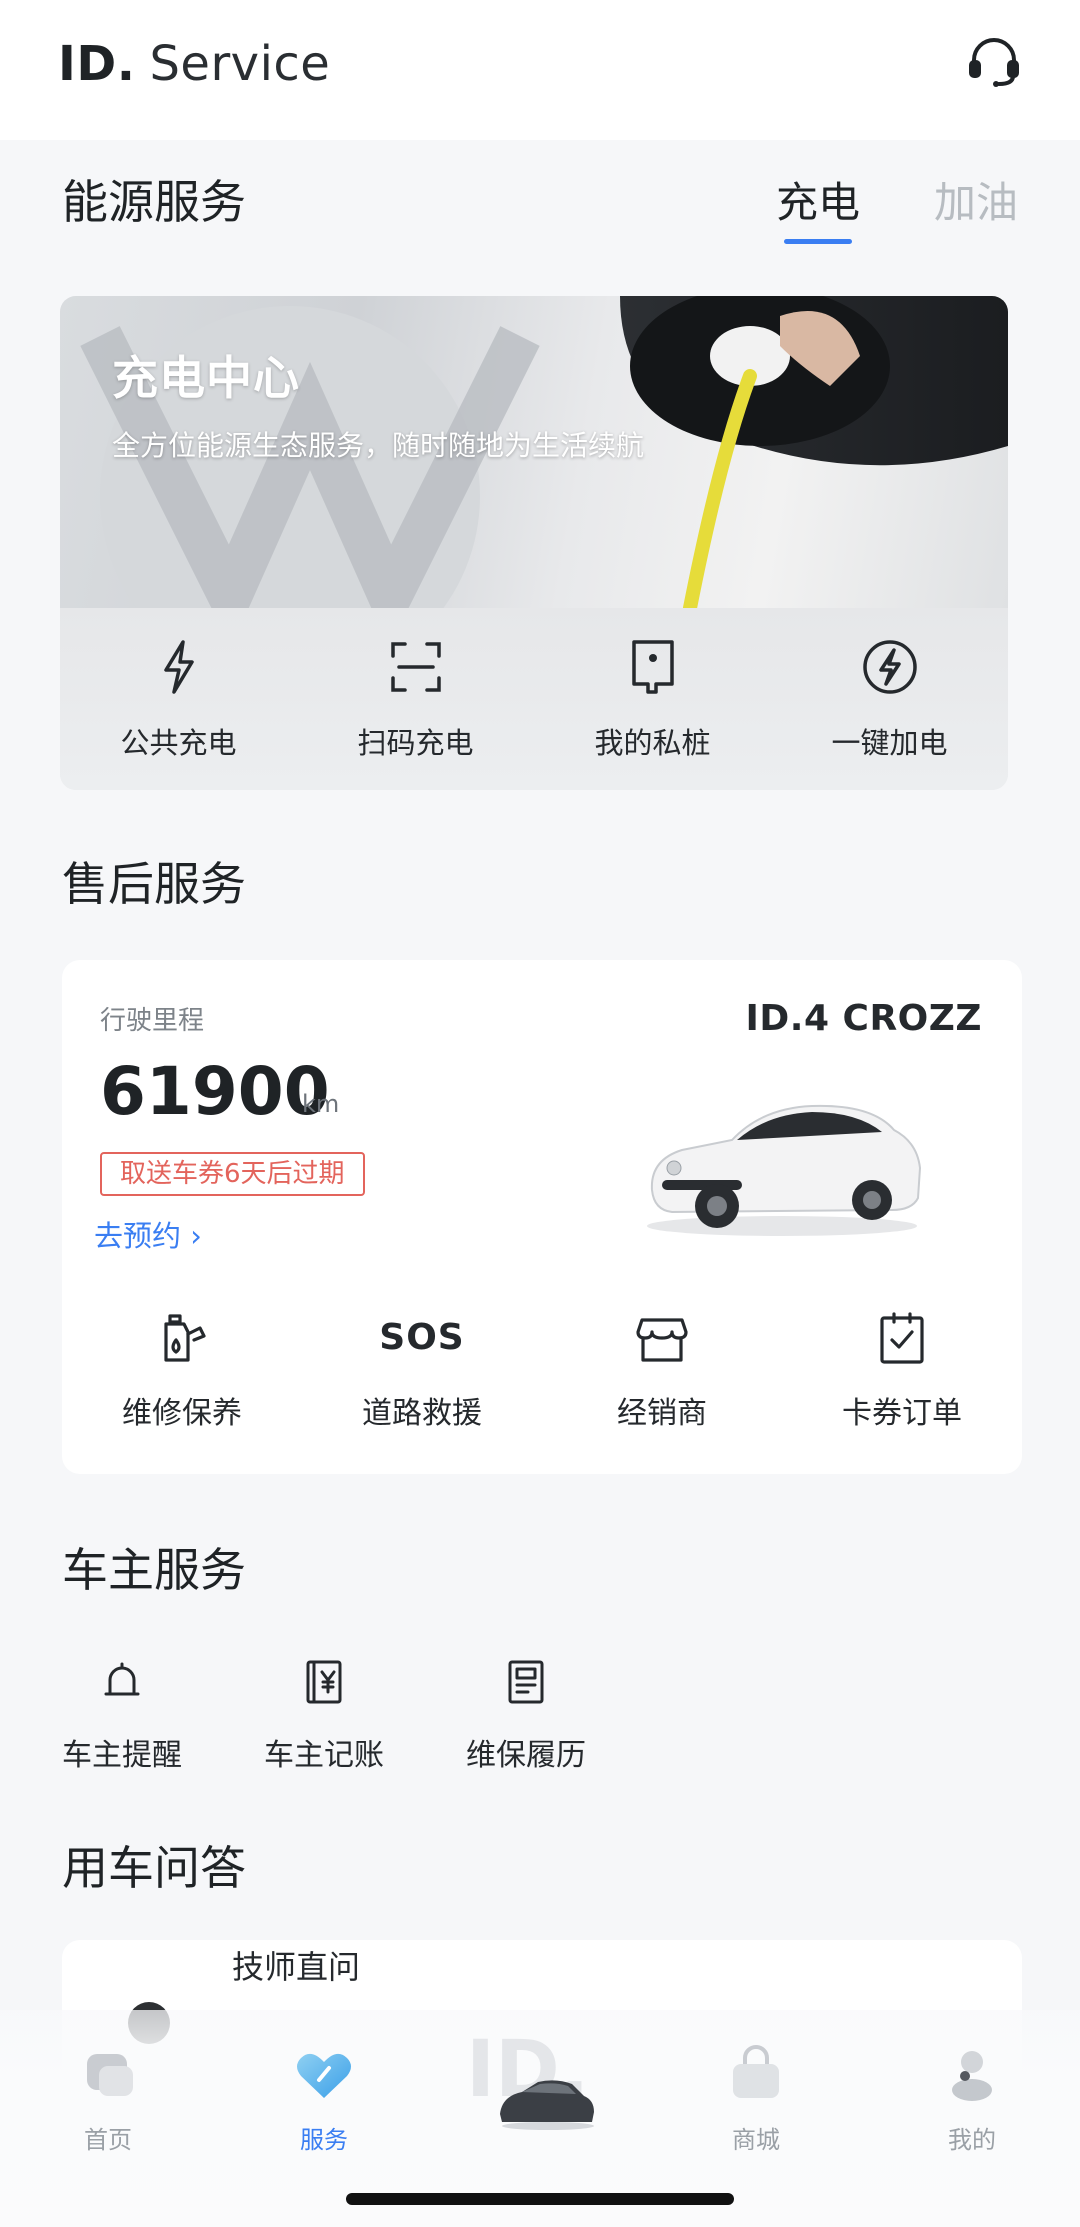  What do you see at coordinates (540, 70) in the screenshot?
I see `app-header: ID. Service` at bounding box center [540, 70].